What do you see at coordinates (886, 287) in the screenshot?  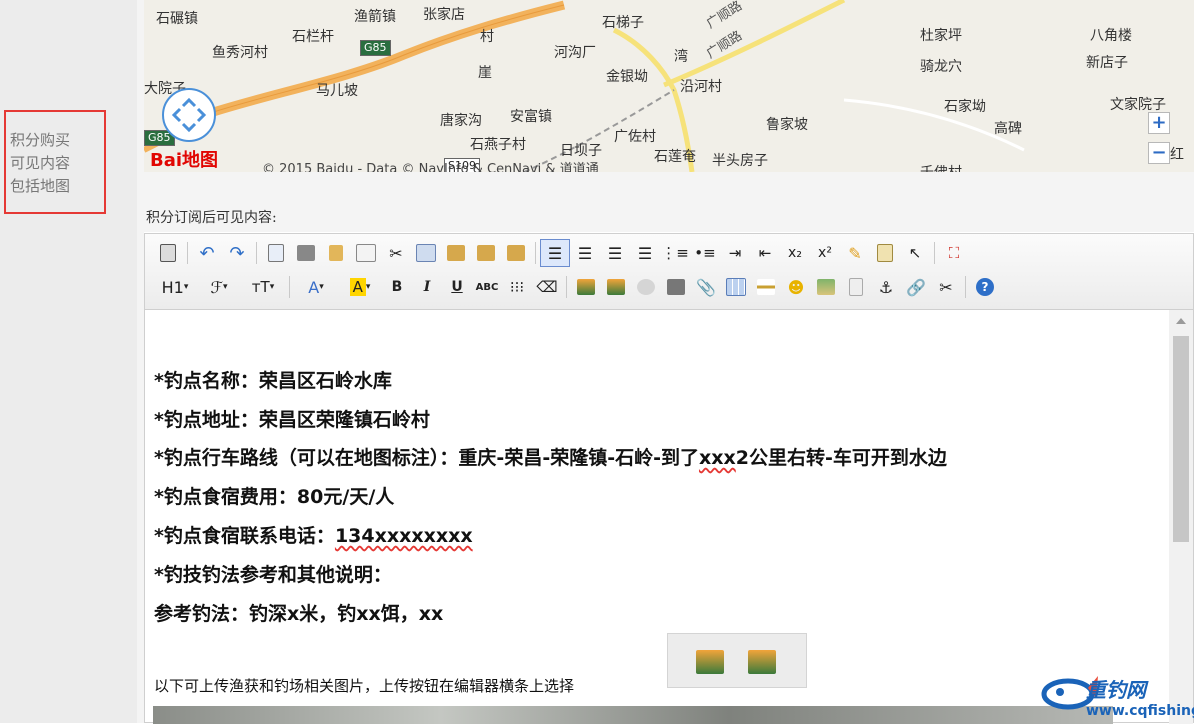 I see `anchor-button: ⚓` at bounding box center [886, 287].